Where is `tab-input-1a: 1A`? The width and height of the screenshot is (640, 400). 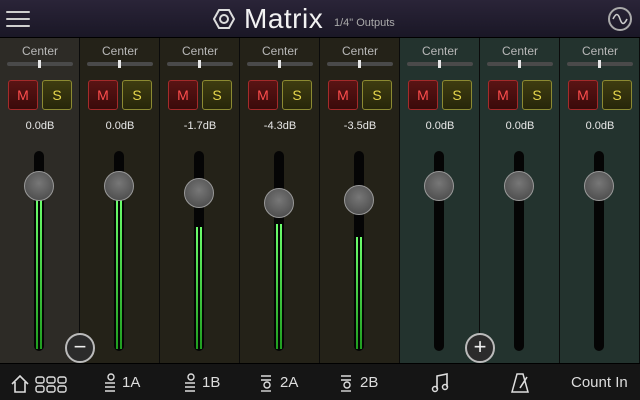
tab-input-1a: 1A is located at coordinates (120, 382).